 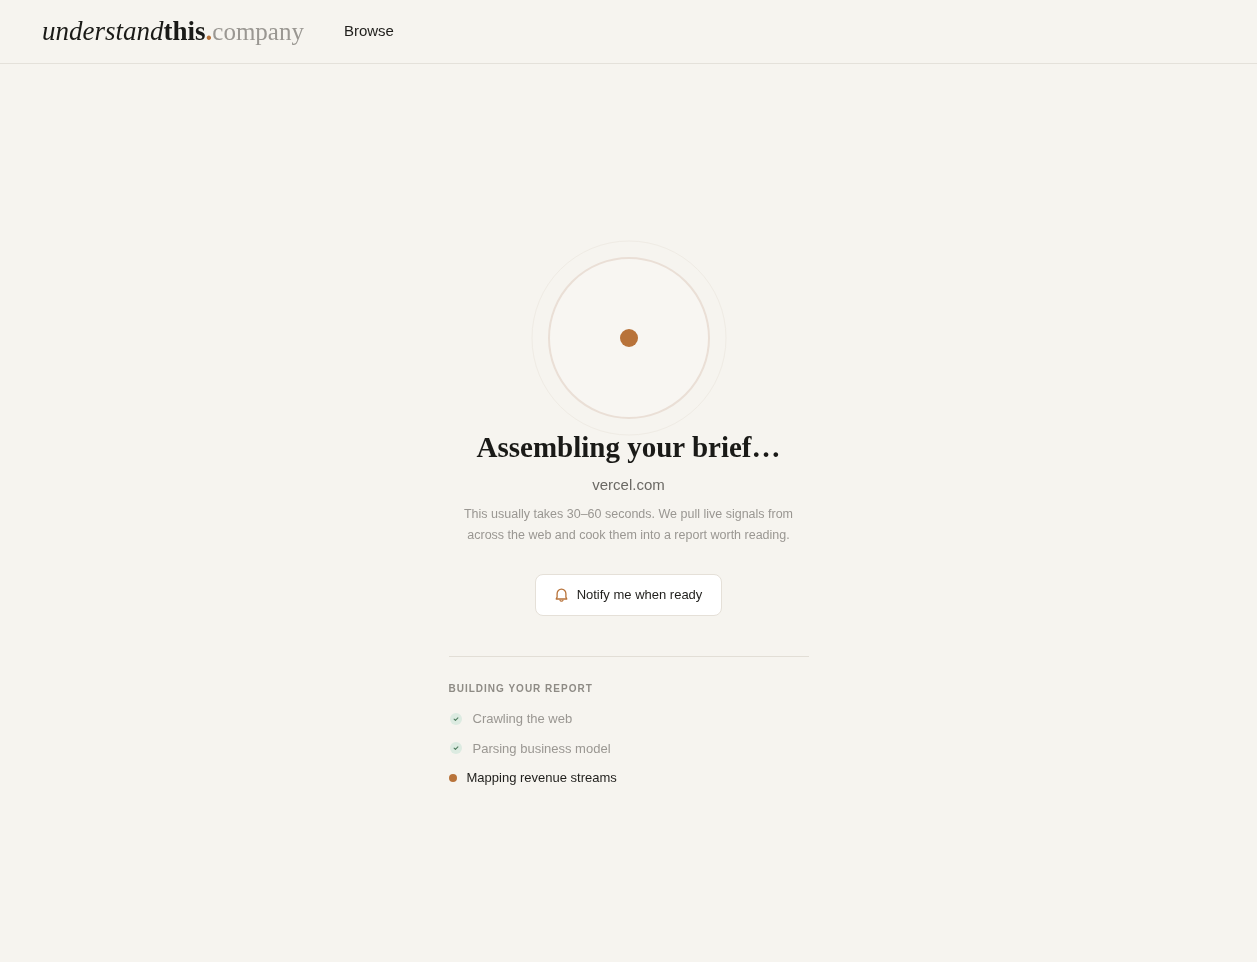 I want to click on nav-link: Browse, so click(x=368, y=31).